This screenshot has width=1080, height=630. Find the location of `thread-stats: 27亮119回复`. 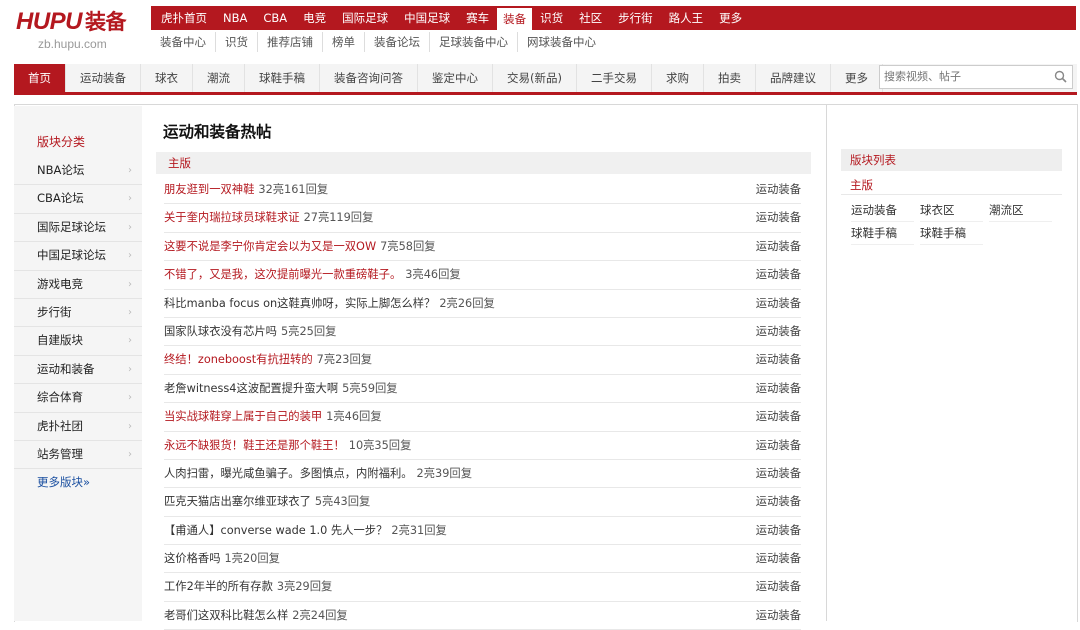

thread-stats: 27亮119回复 is located at coordinates (338, 218).